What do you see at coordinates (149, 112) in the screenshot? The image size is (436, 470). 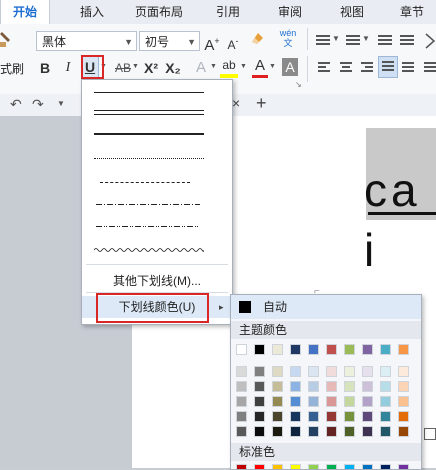 I see `underline-double` at bounding box center [149, 112].